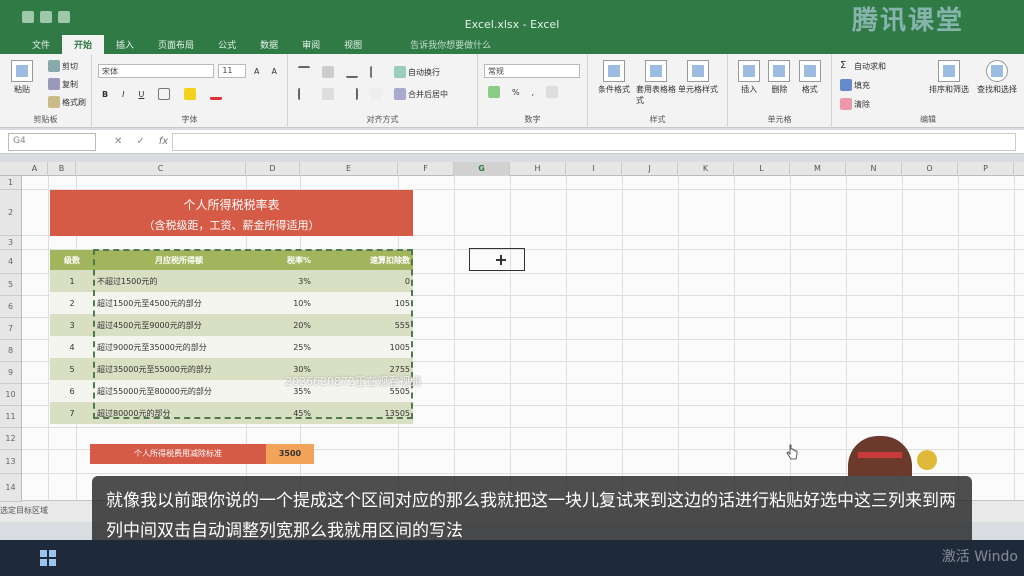  Describe the element at coordinates (227, 44) in the screenshot. I see `tab-formulas: 公式` at that location.